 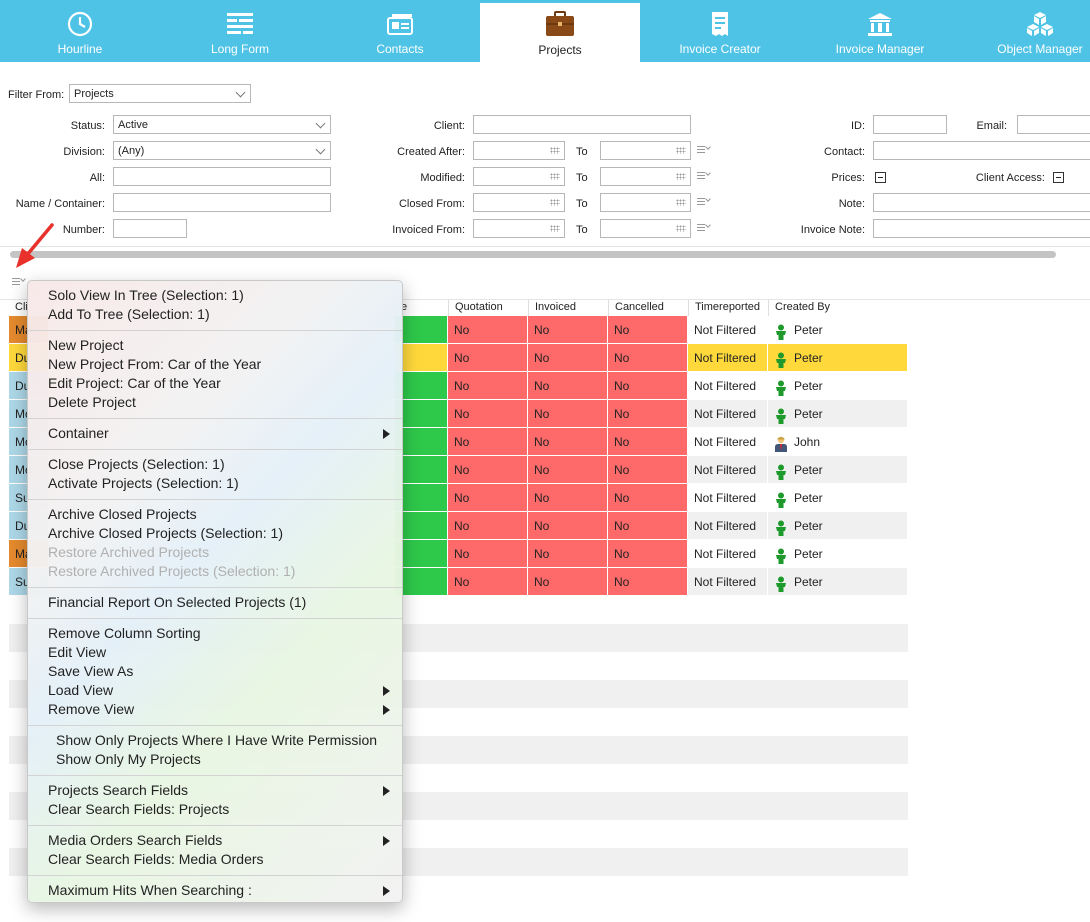 I want to click on filter-from-select: Projects, so click(x=160, y=93).